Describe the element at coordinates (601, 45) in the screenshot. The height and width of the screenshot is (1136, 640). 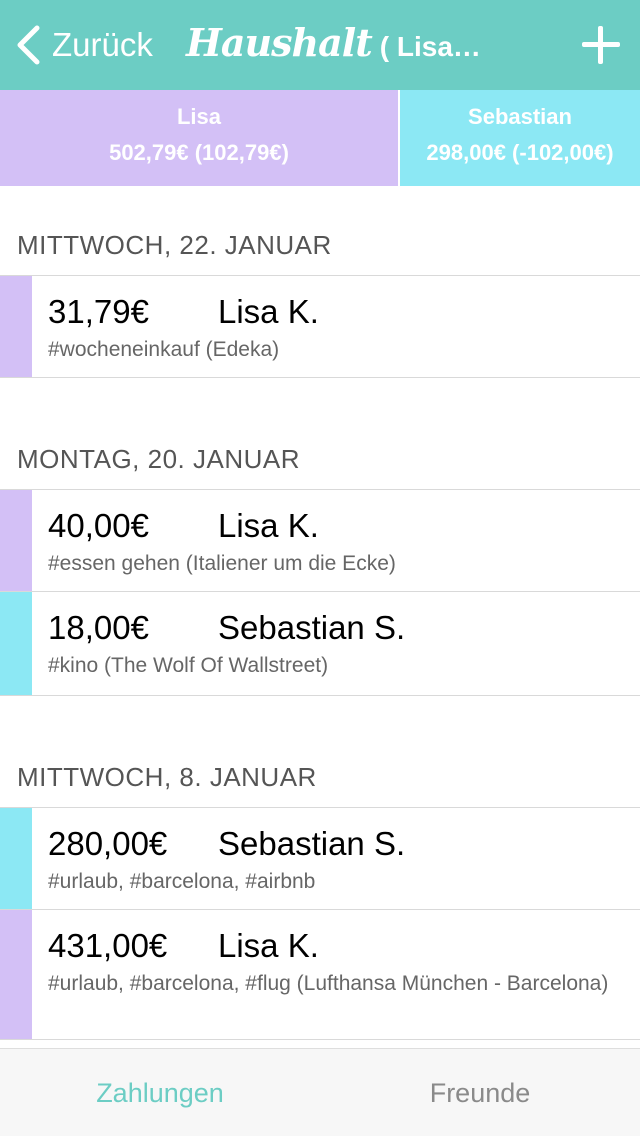
I see `plus-icon` at that location.